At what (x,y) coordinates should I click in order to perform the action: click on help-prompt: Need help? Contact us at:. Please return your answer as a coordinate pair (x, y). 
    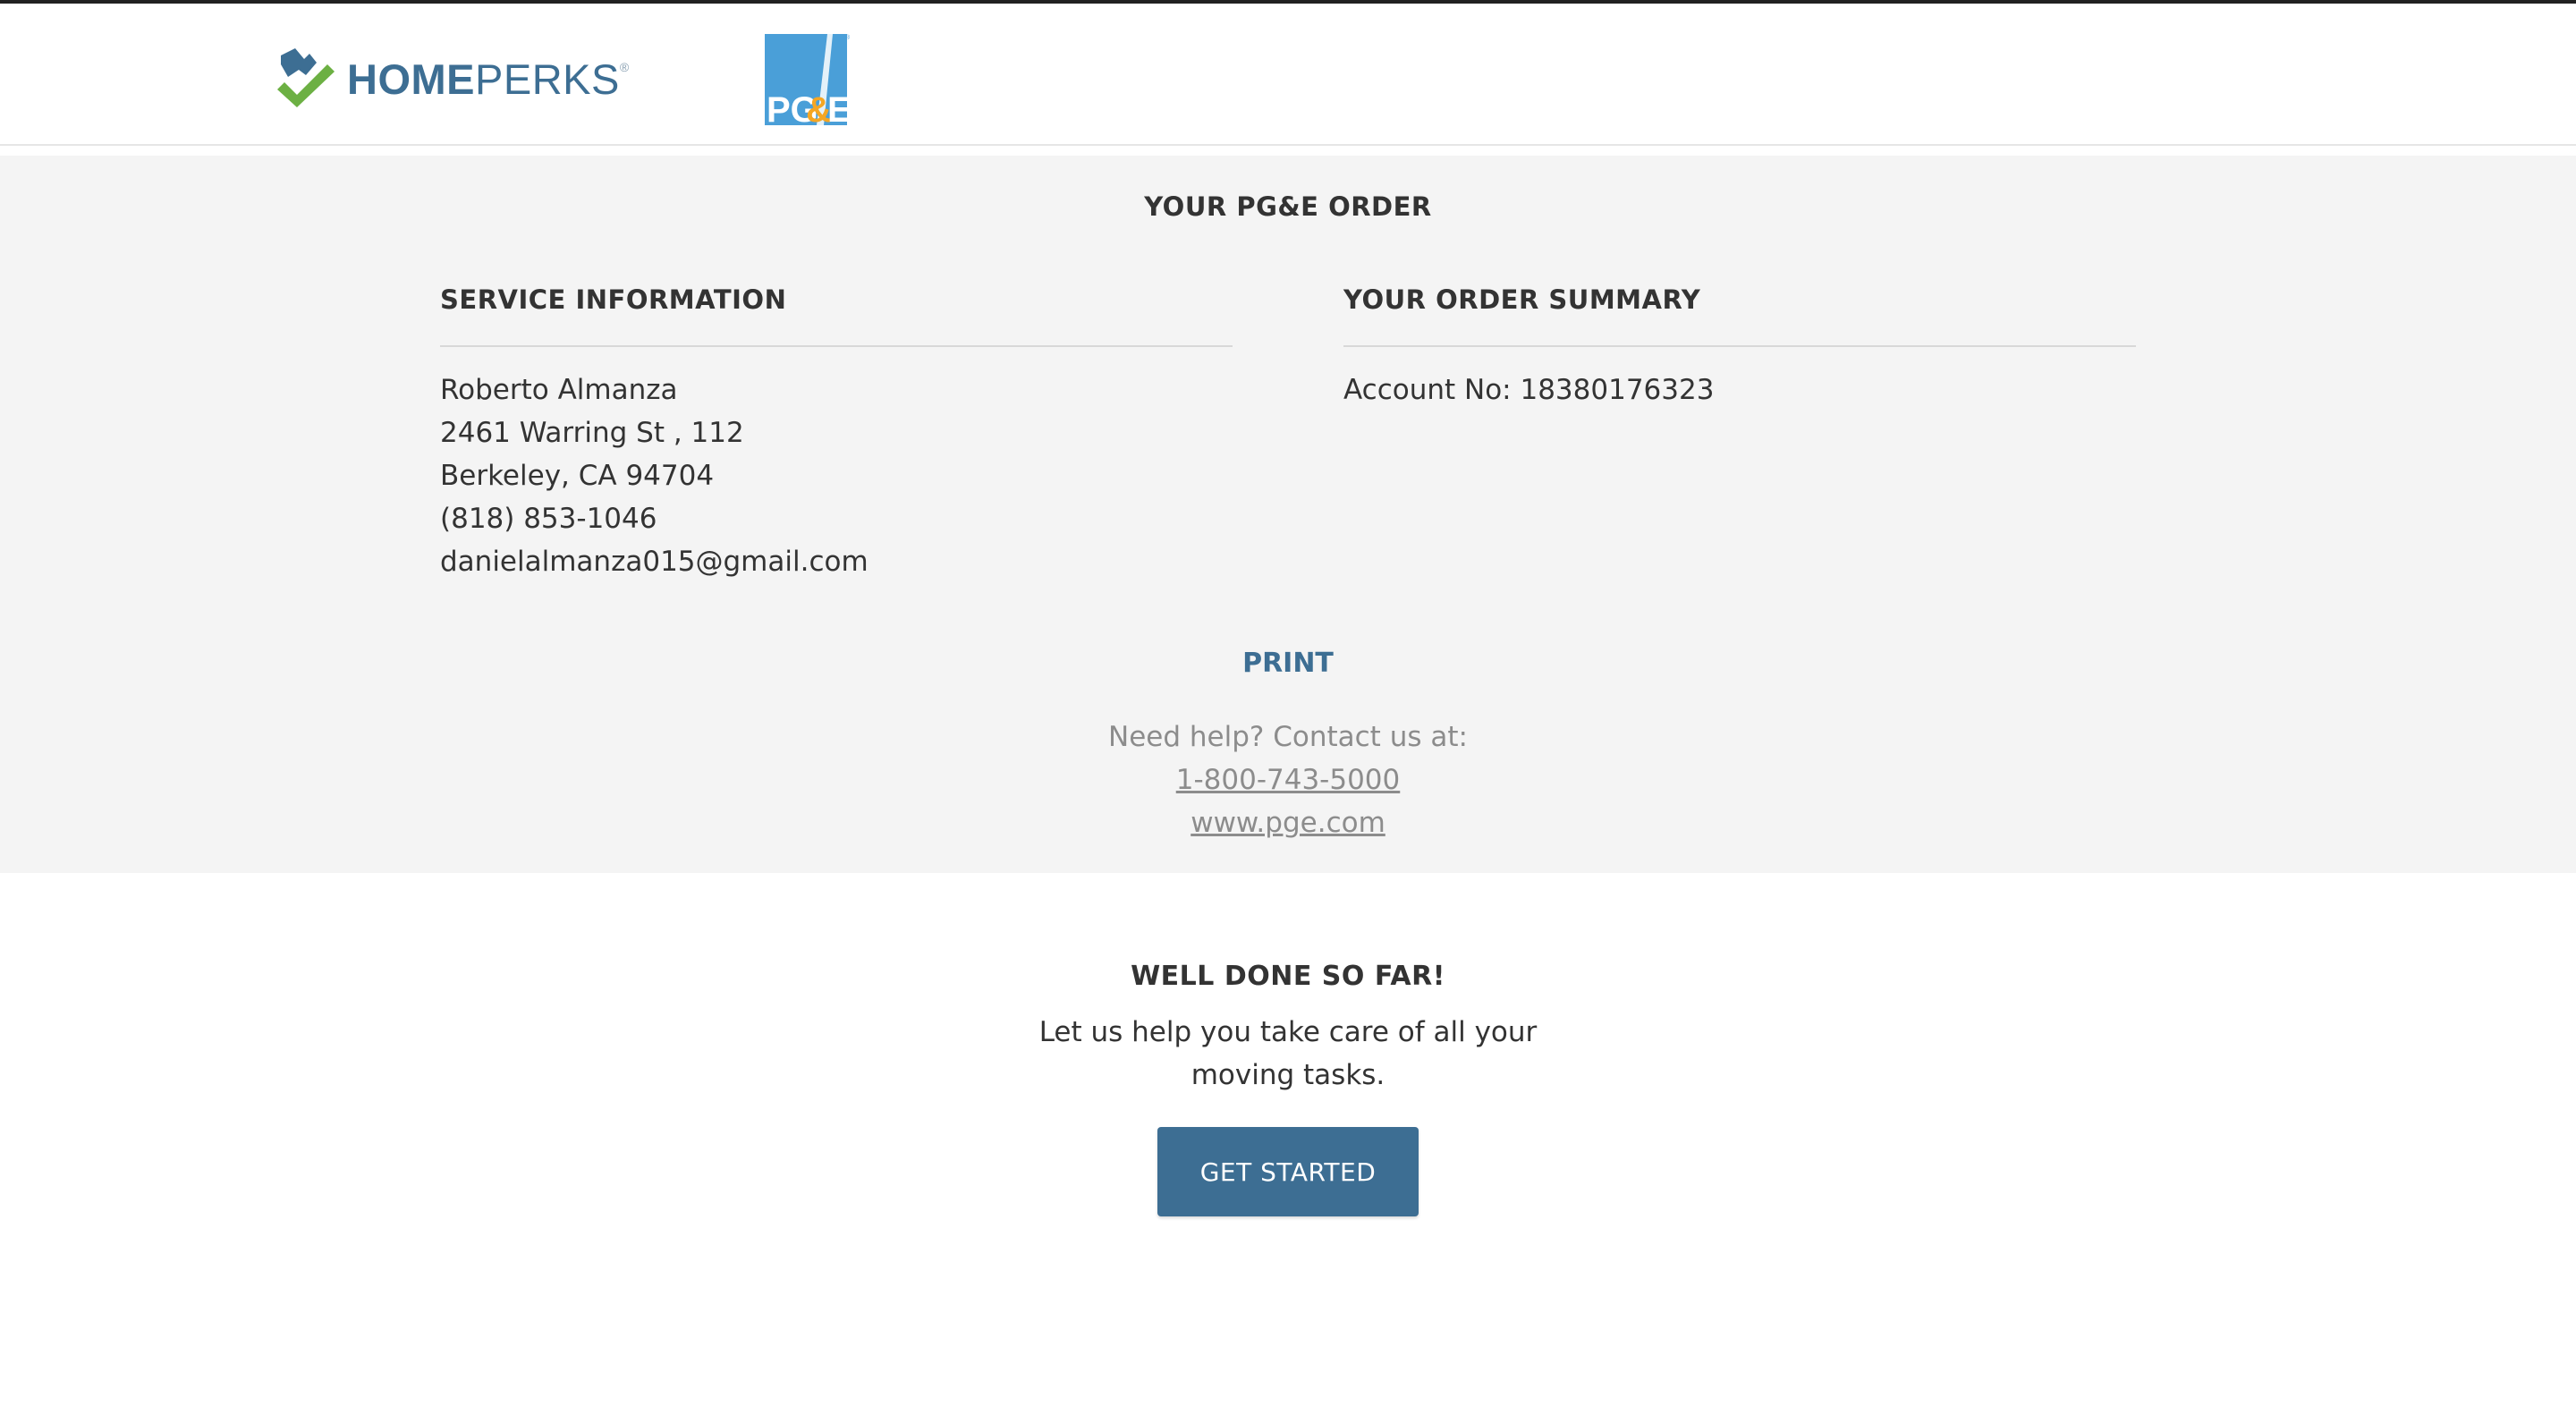
    Looking at the image, I should click on (1288, 737).